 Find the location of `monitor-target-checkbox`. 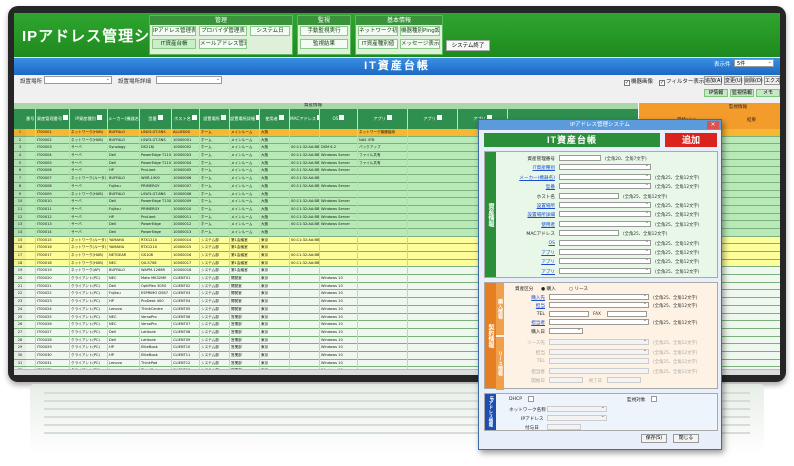

monitor-target-checkbox is located at coordinates (654, 399).